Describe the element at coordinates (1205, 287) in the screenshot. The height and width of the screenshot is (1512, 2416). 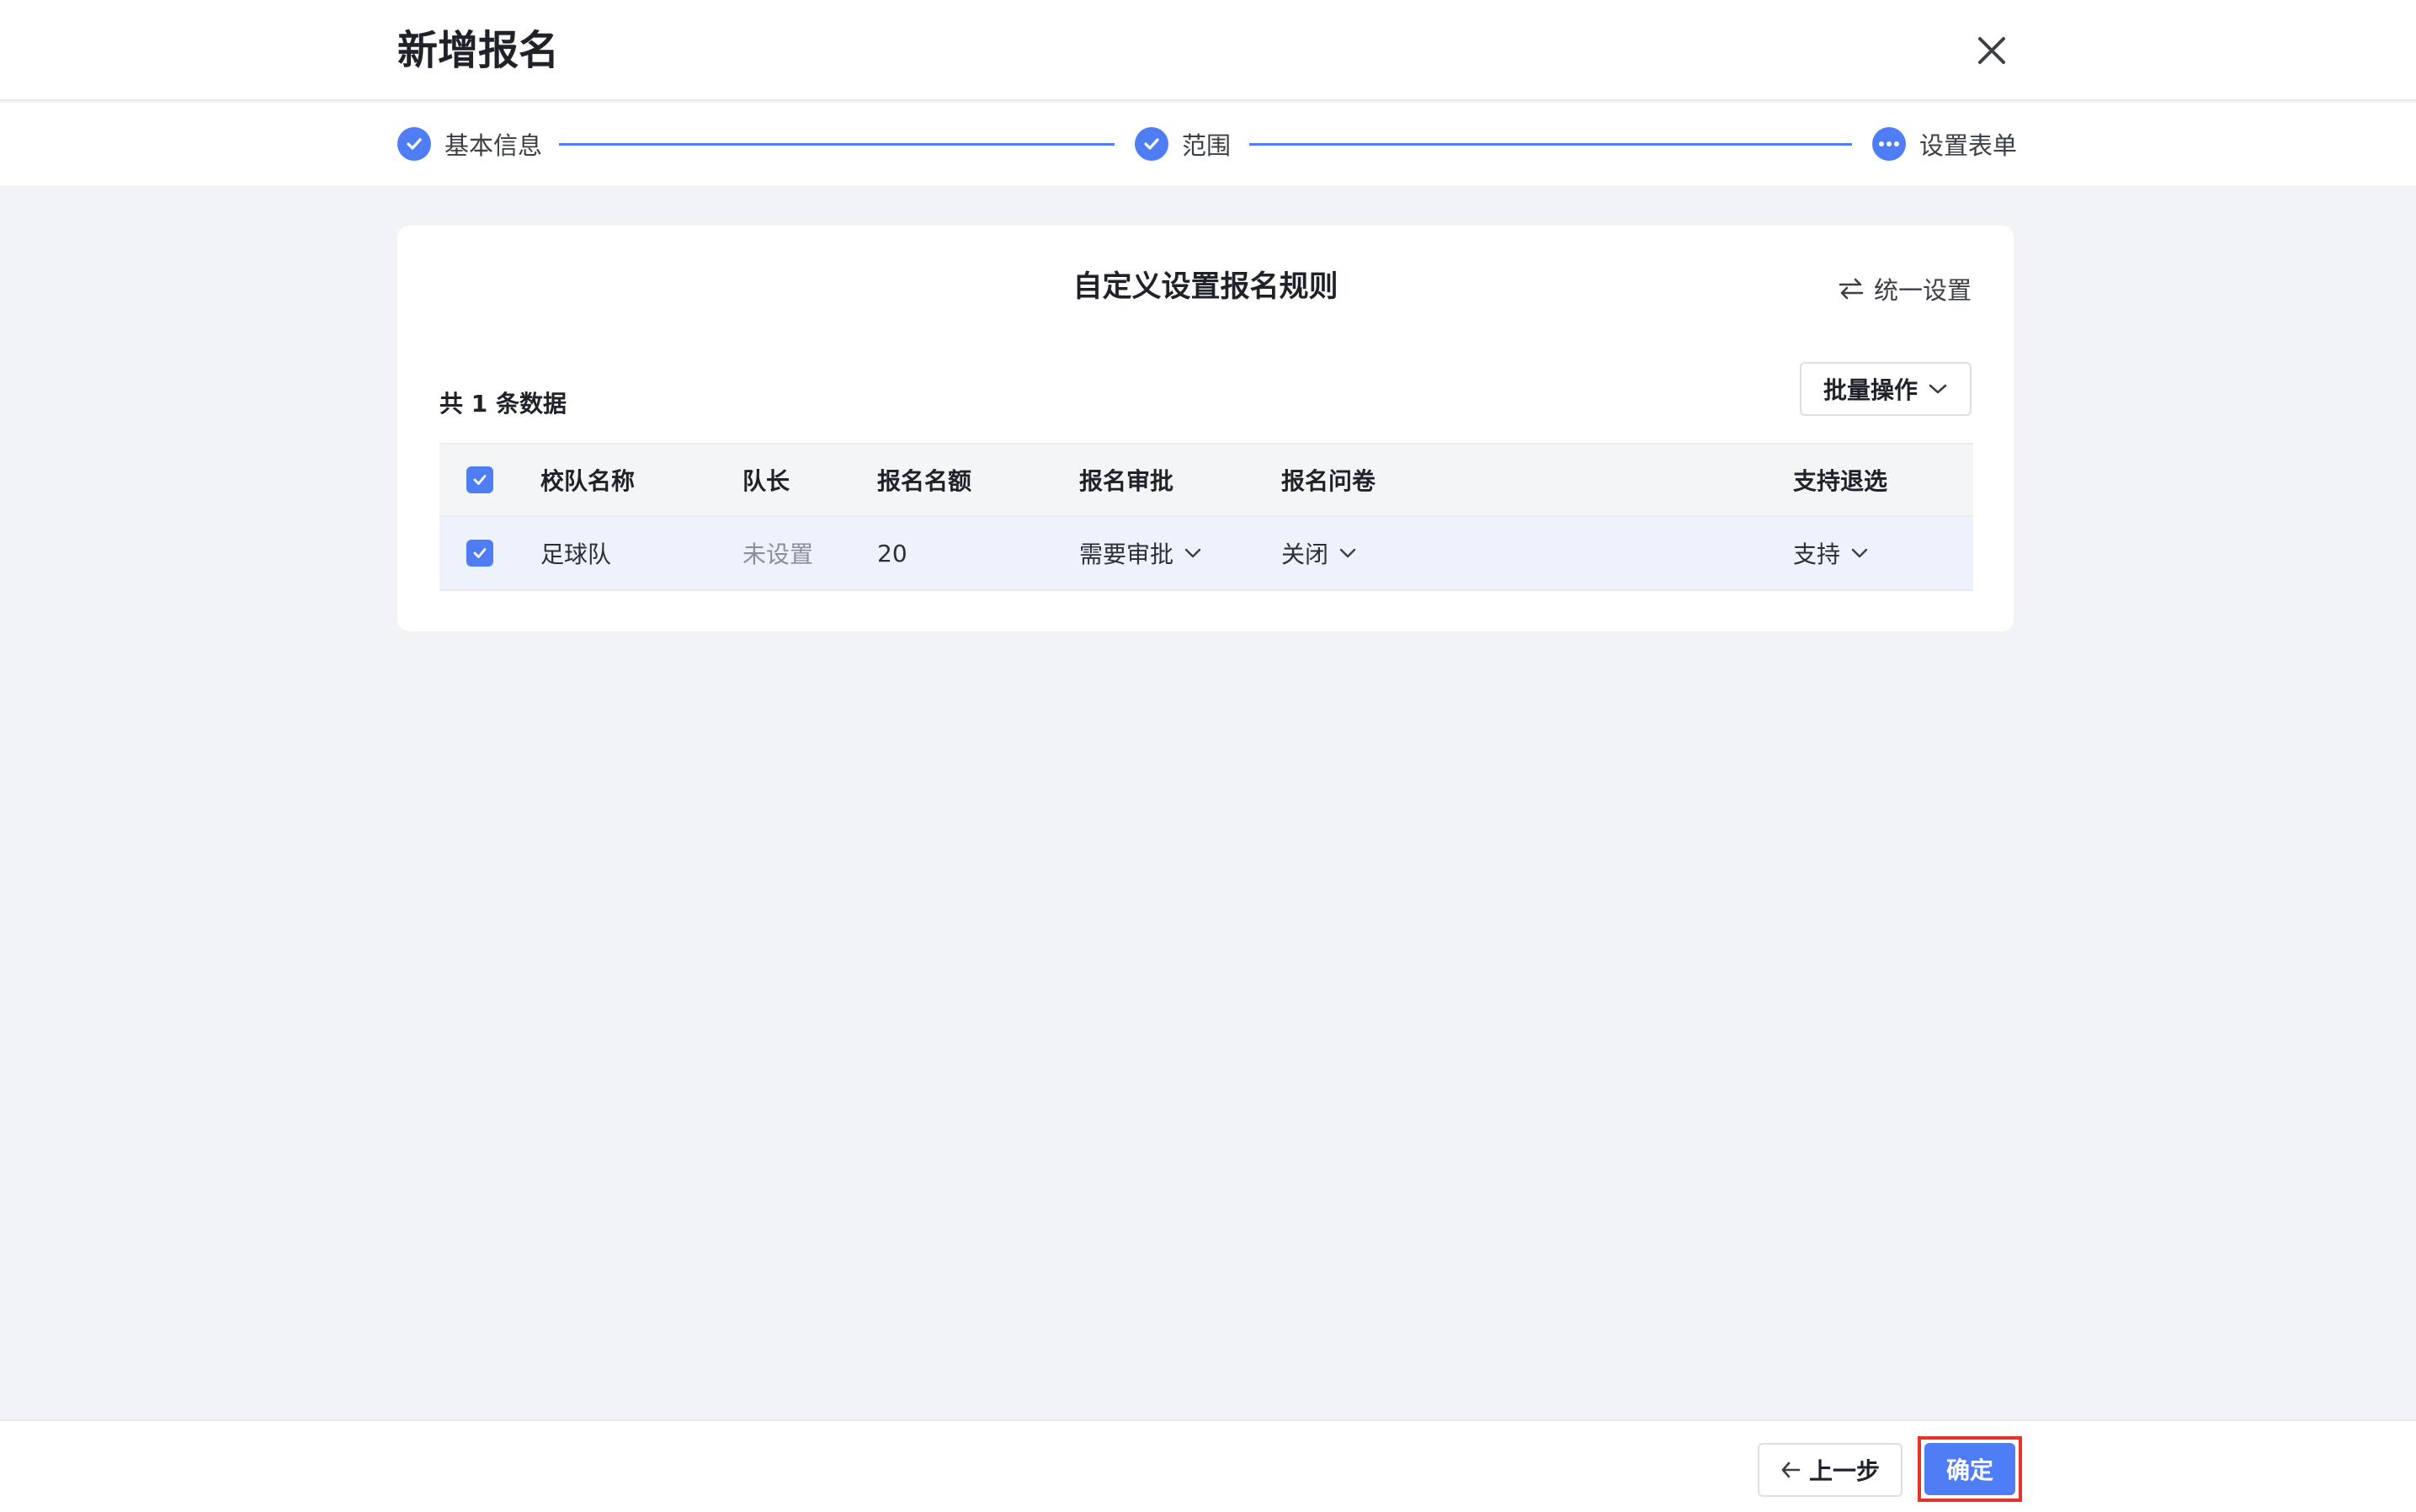
I see `card-title: 自定义设置报名规则` at that location.